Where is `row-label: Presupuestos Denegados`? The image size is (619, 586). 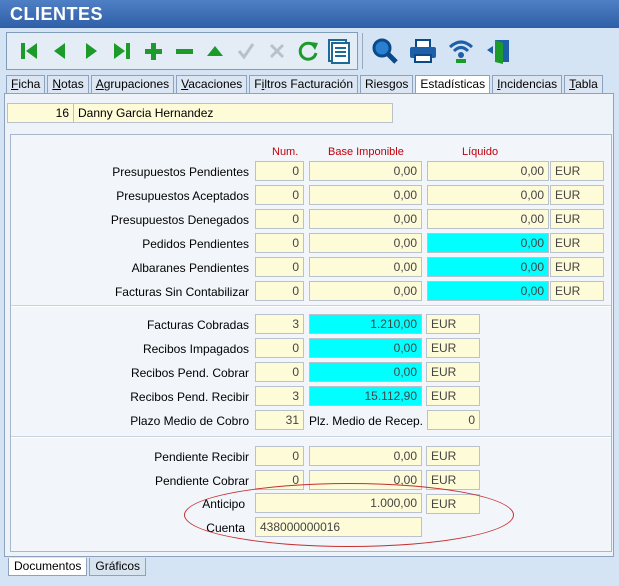
row-label: Presupuestos Denegados is located at coordinates (179, 220).